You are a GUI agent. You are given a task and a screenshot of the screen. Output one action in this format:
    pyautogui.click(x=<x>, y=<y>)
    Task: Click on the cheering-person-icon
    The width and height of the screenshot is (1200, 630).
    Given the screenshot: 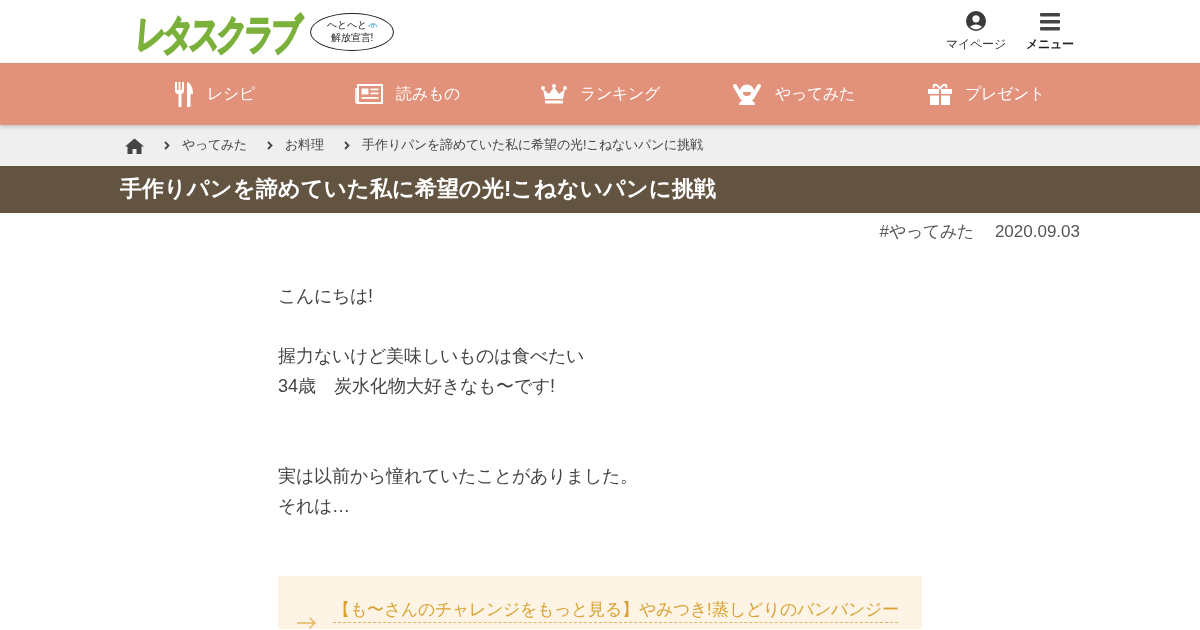 What is the action you would take?
    pyautogui.click(x=746, y=94)
    